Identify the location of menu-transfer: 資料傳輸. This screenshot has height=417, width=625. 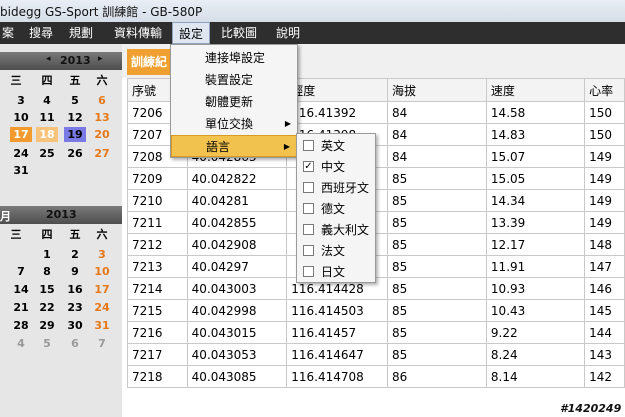
(138, 33).